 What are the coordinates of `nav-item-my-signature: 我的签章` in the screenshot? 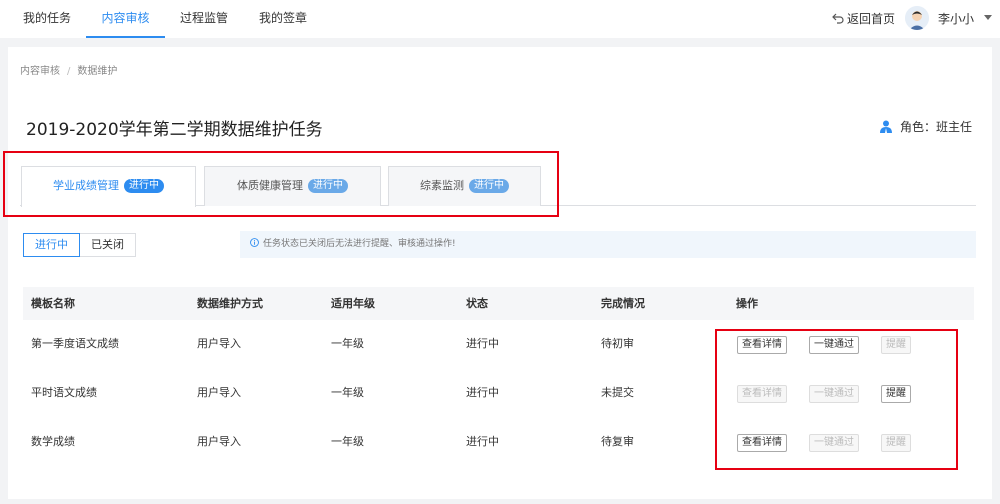 It's located at (283, 19).